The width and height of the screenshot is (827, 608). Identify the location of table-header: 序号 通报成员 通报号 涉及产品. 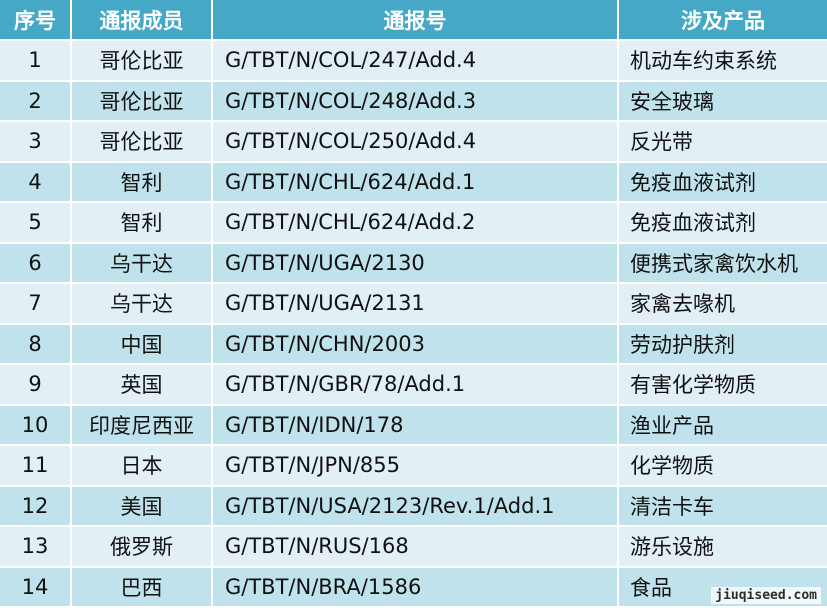
(413, 20).